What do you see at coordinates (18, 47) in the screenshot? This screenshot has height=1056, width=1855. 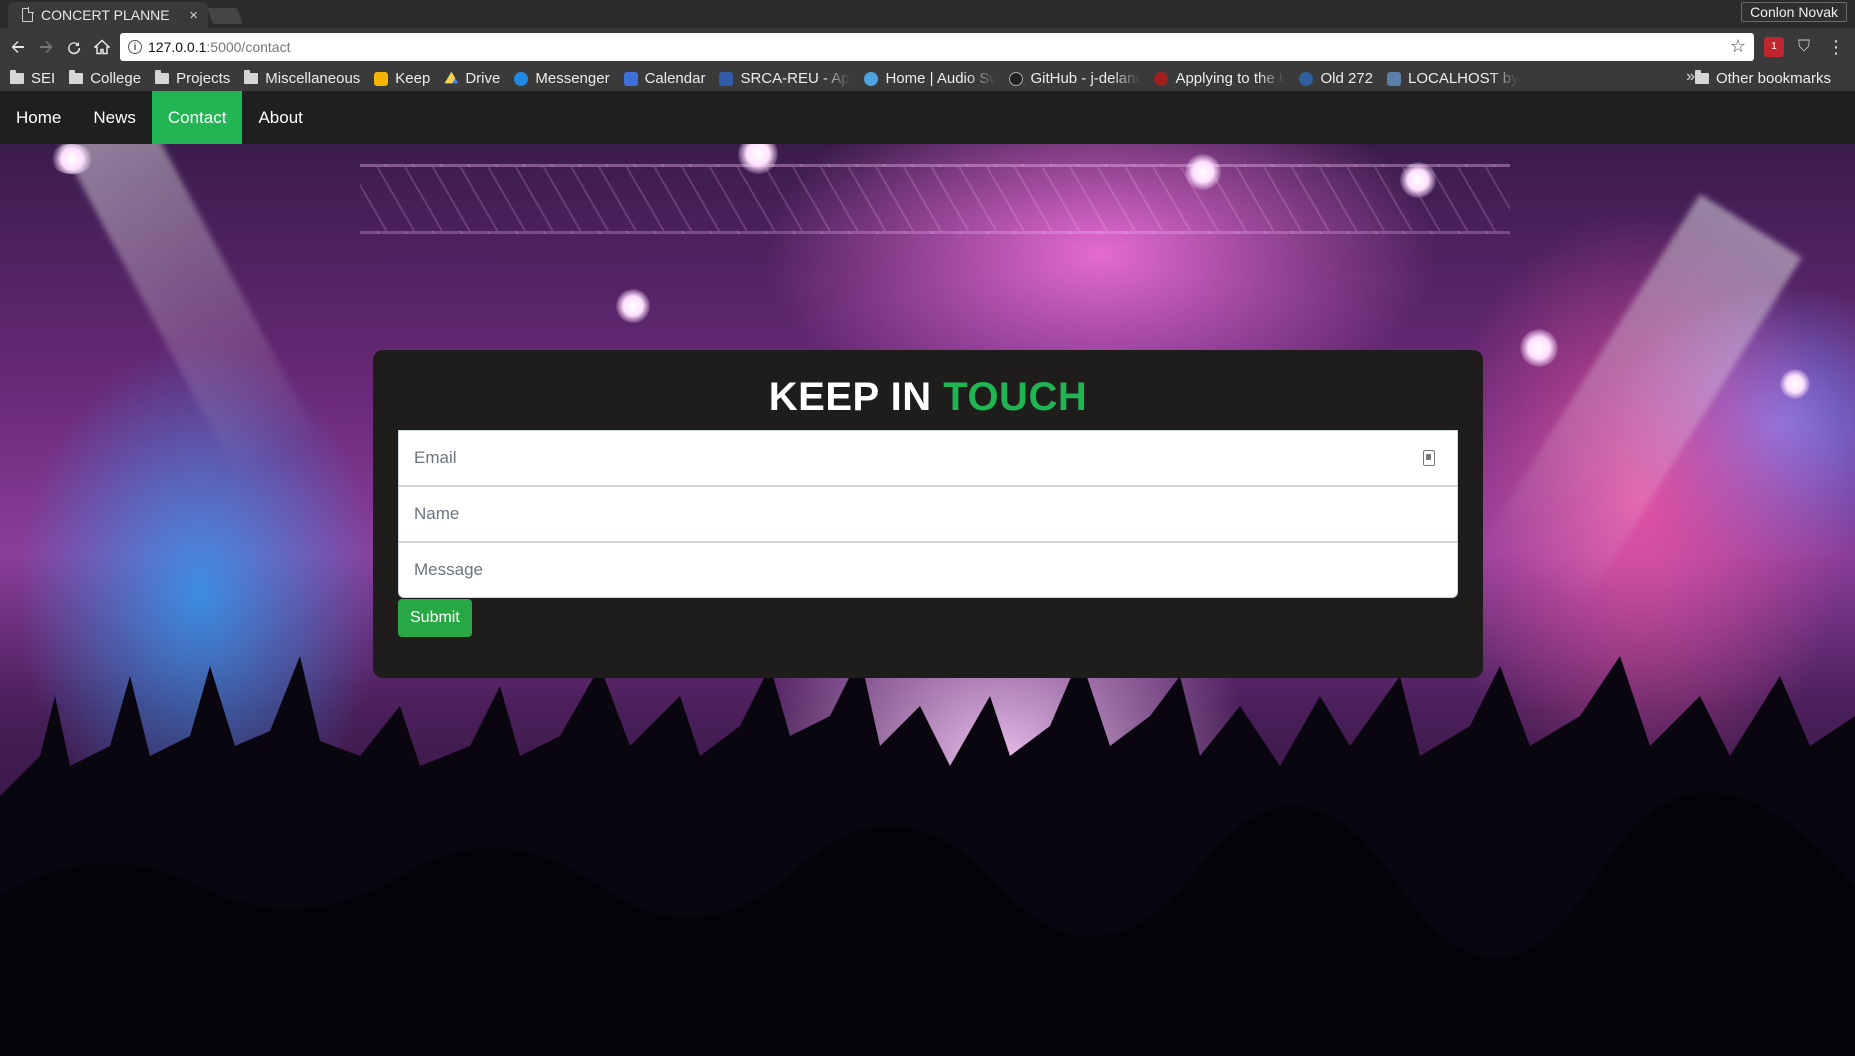 I see `back-arrow-icon` at bounding box center [18, 47].